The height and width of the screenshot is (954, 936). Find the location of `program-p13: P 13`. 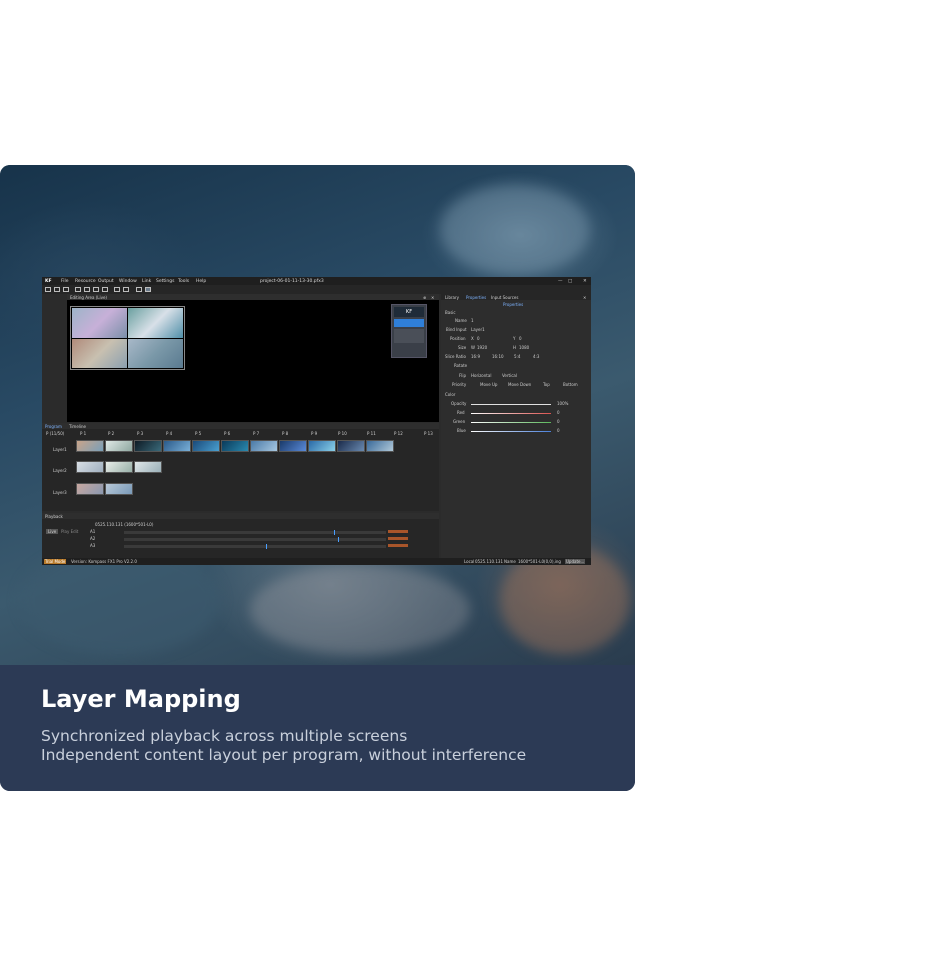

program-p13: P 13 is located at coordinates (428, 433).